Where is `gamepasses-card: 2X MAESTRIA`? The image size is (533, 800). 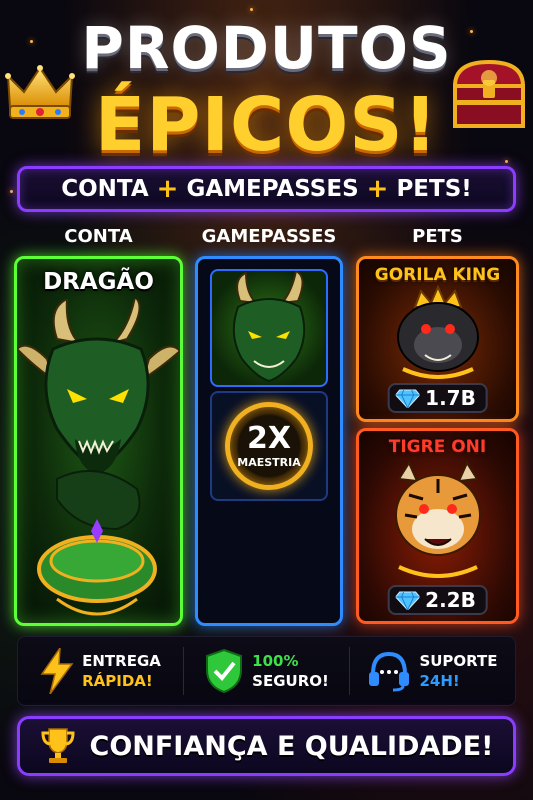
gamepasses-card: 2X MAESTRIA is located at coordinates (269, 441).